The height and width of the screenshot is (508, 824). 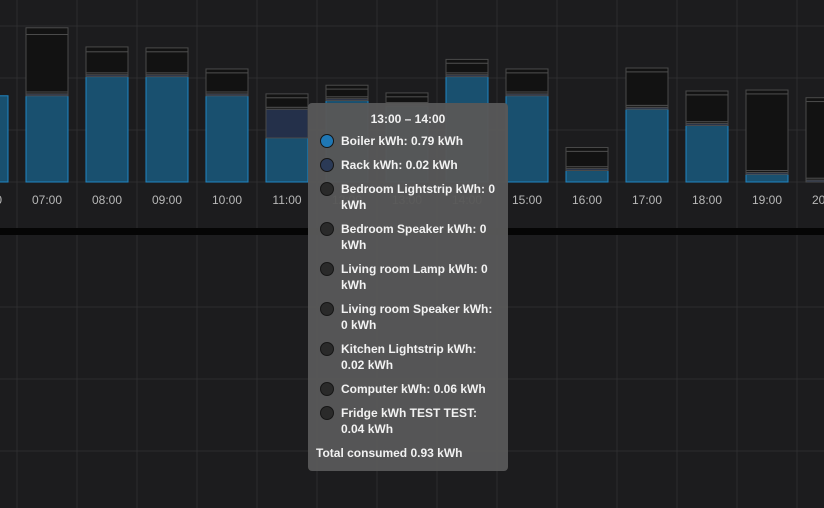 I want to click on tooltip-item: Rack kWh: 0.02 kWh, so click(x=408, y=165).